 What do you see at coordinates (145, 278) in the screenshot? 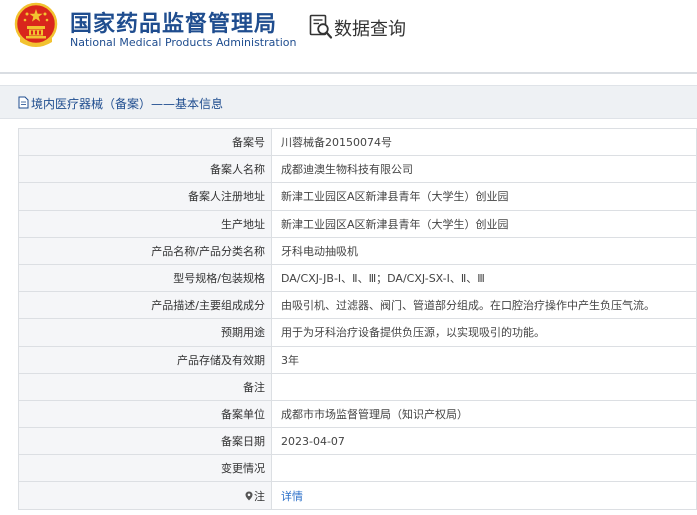
I see `row-label: 型号规格/包装规格` at bounding box center [145, 278].